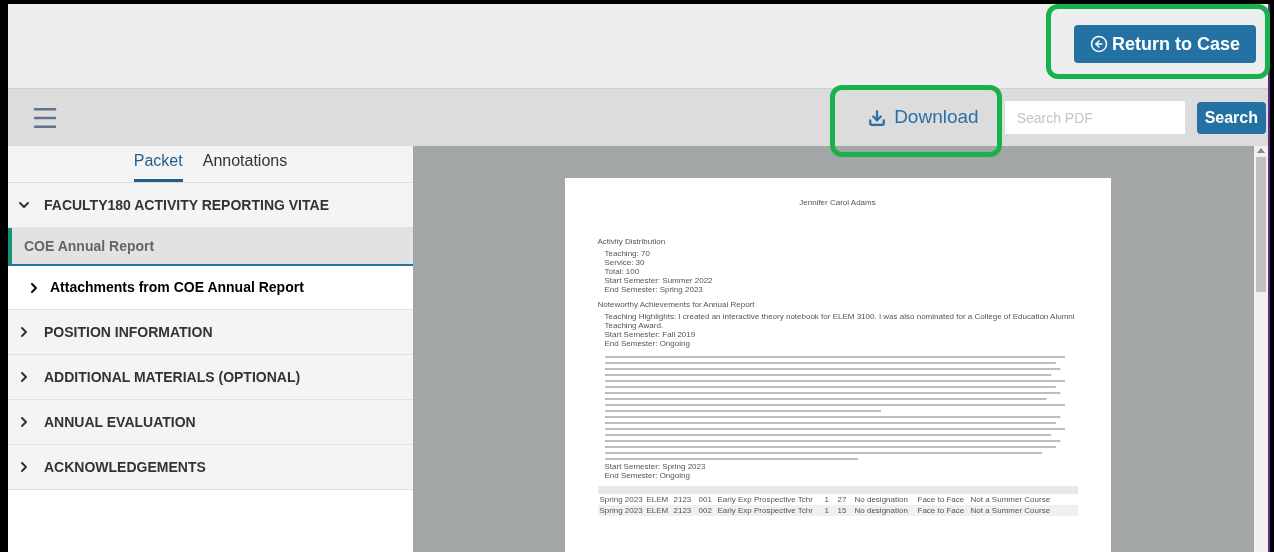 The width and height of the screenshot is (1274, 552). Describe the element at coordinates (650, 334) in the screenshot. I see `document-text: Start Semester: Fall 2019` at that location.